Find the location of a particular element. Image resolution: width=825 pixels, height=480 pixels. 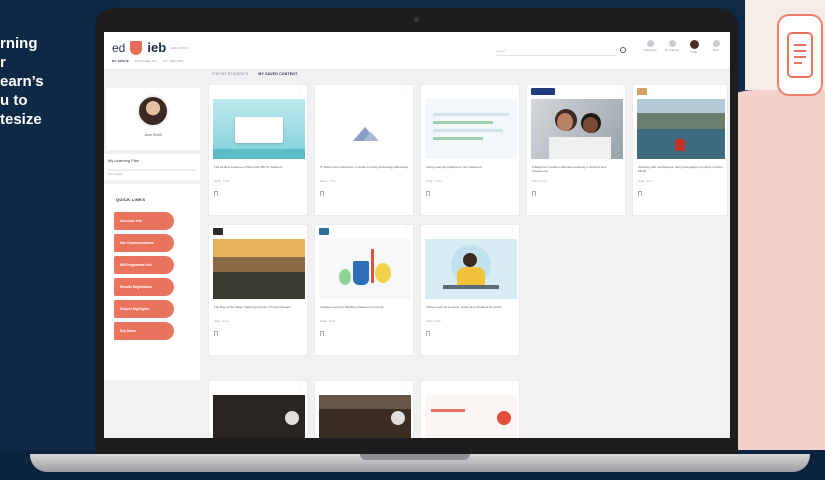

quick-link-site-communications: Site Communications is located at coordinates (144, 243).